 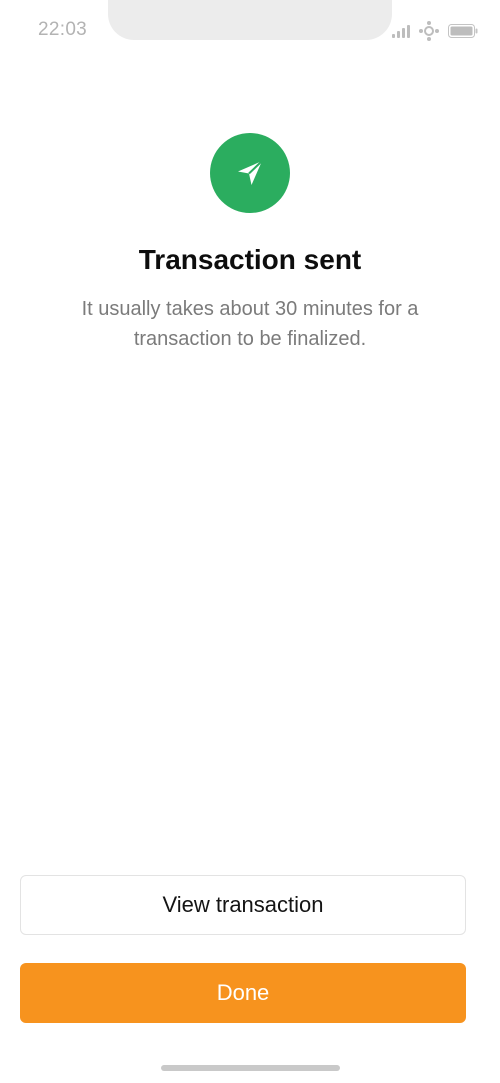 I want to click on status-bar: 22:03, so click(x=250, y=30).